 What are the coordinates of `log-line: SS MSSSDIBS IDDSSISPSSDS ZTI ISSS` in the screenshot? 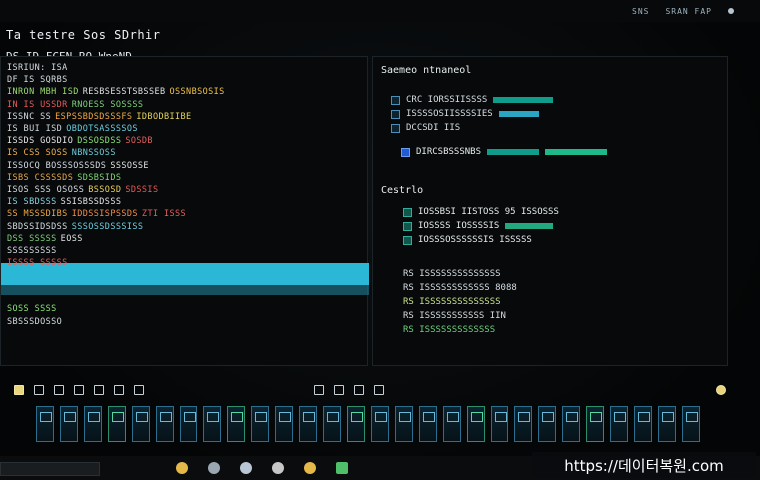 It's located at (98, 214).